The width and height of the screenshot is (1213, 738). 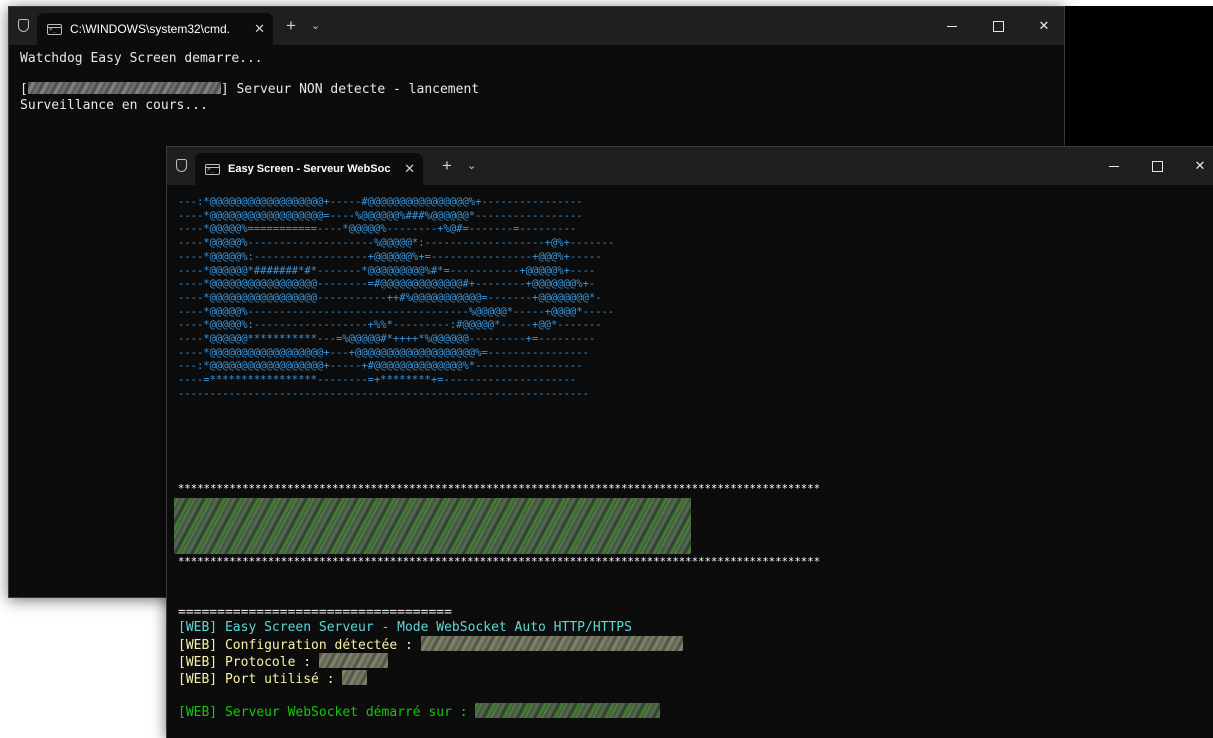 I want to click on tab-cmd: C:\WINDOWS\system32\cmd. ✕, so click(x=155, y=29).